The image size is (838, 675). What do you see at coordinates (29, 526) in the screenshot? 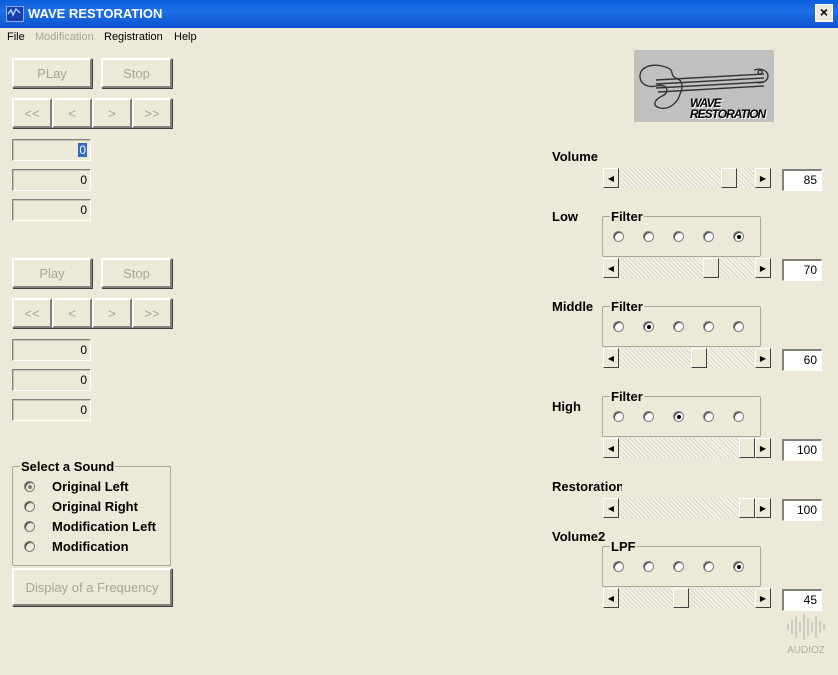
I see `radio-modification-left` at bounding box center [29, 526].